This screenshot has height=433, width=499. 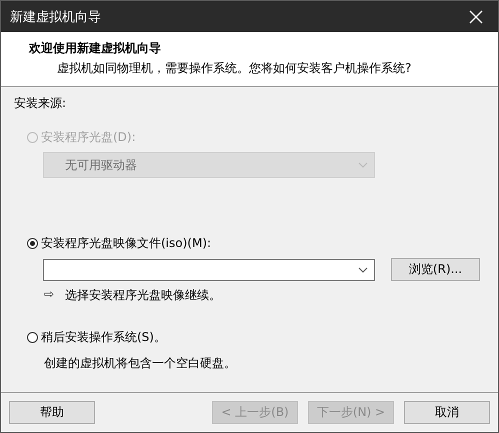 I want to click on radio-option: 安装程序光盘映像文件(iso)(M):, so click(x=119, y=243).